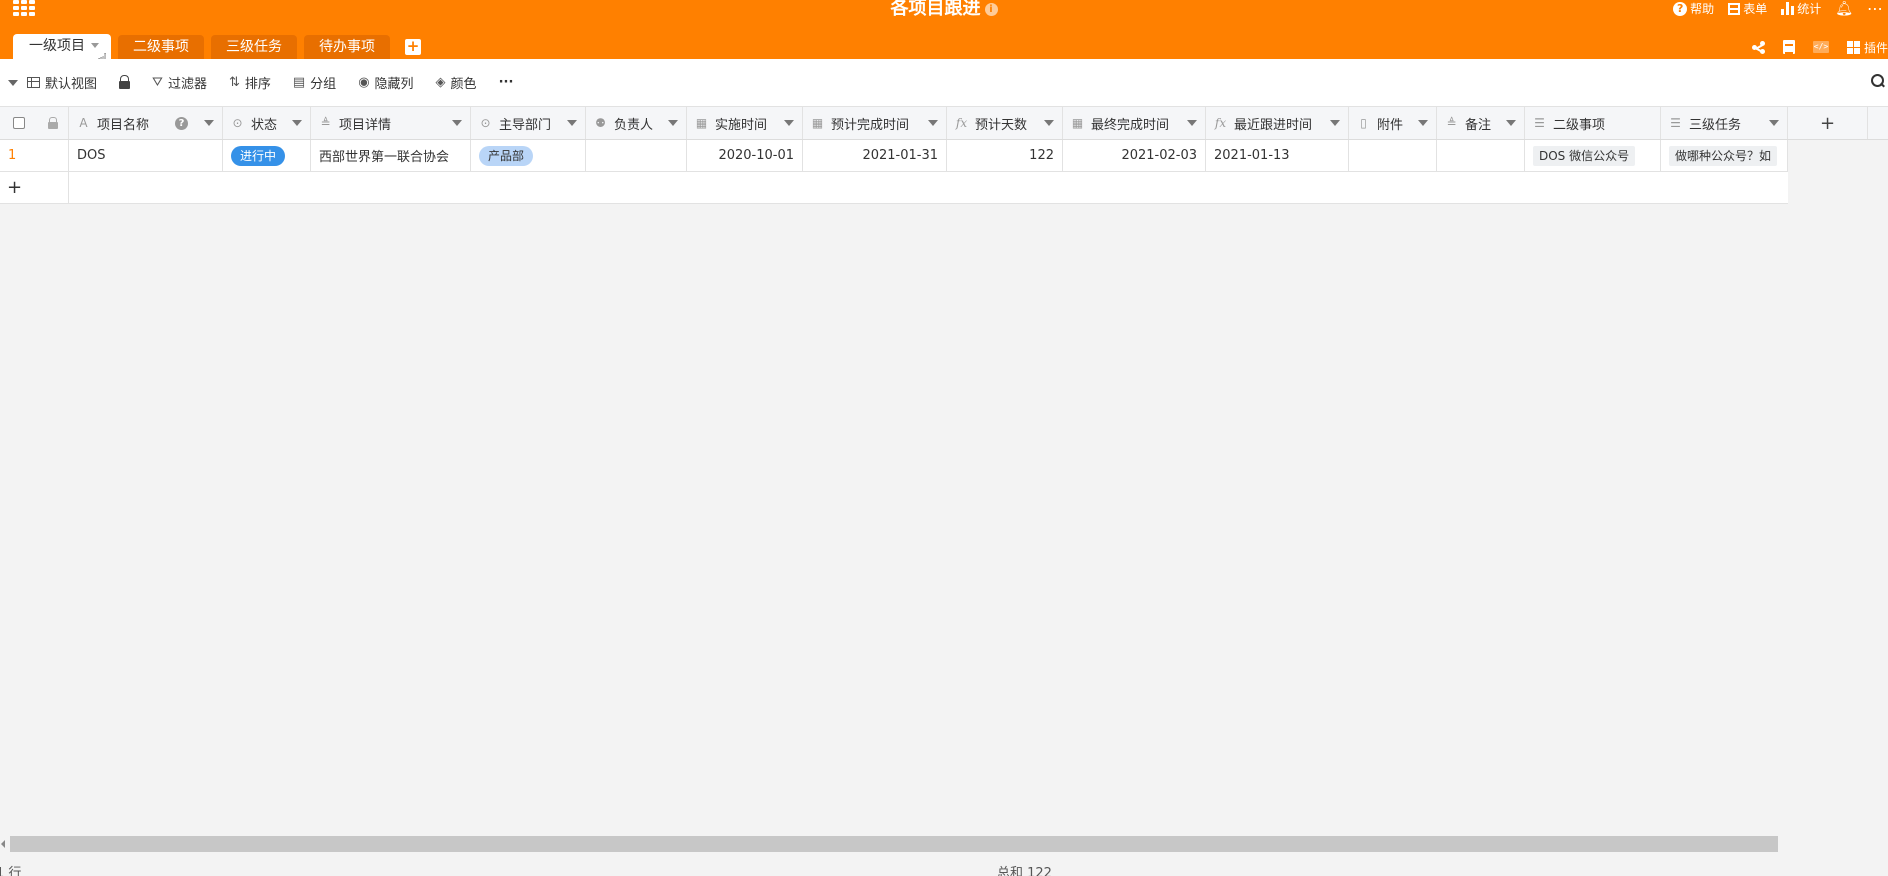 The width and height of the screenshot is (1888, 876). Describe the element at coordinates (179, 82) in the screenshot. I see `filter-button: ⛛ 过滤器` at that location.